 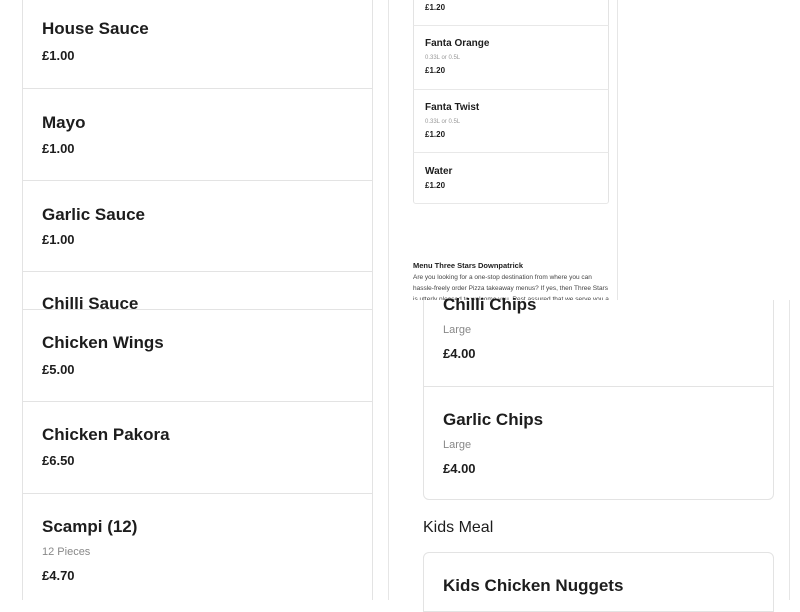 I want to click on item-name: Fanta Orange, so click(x=457, y=43).